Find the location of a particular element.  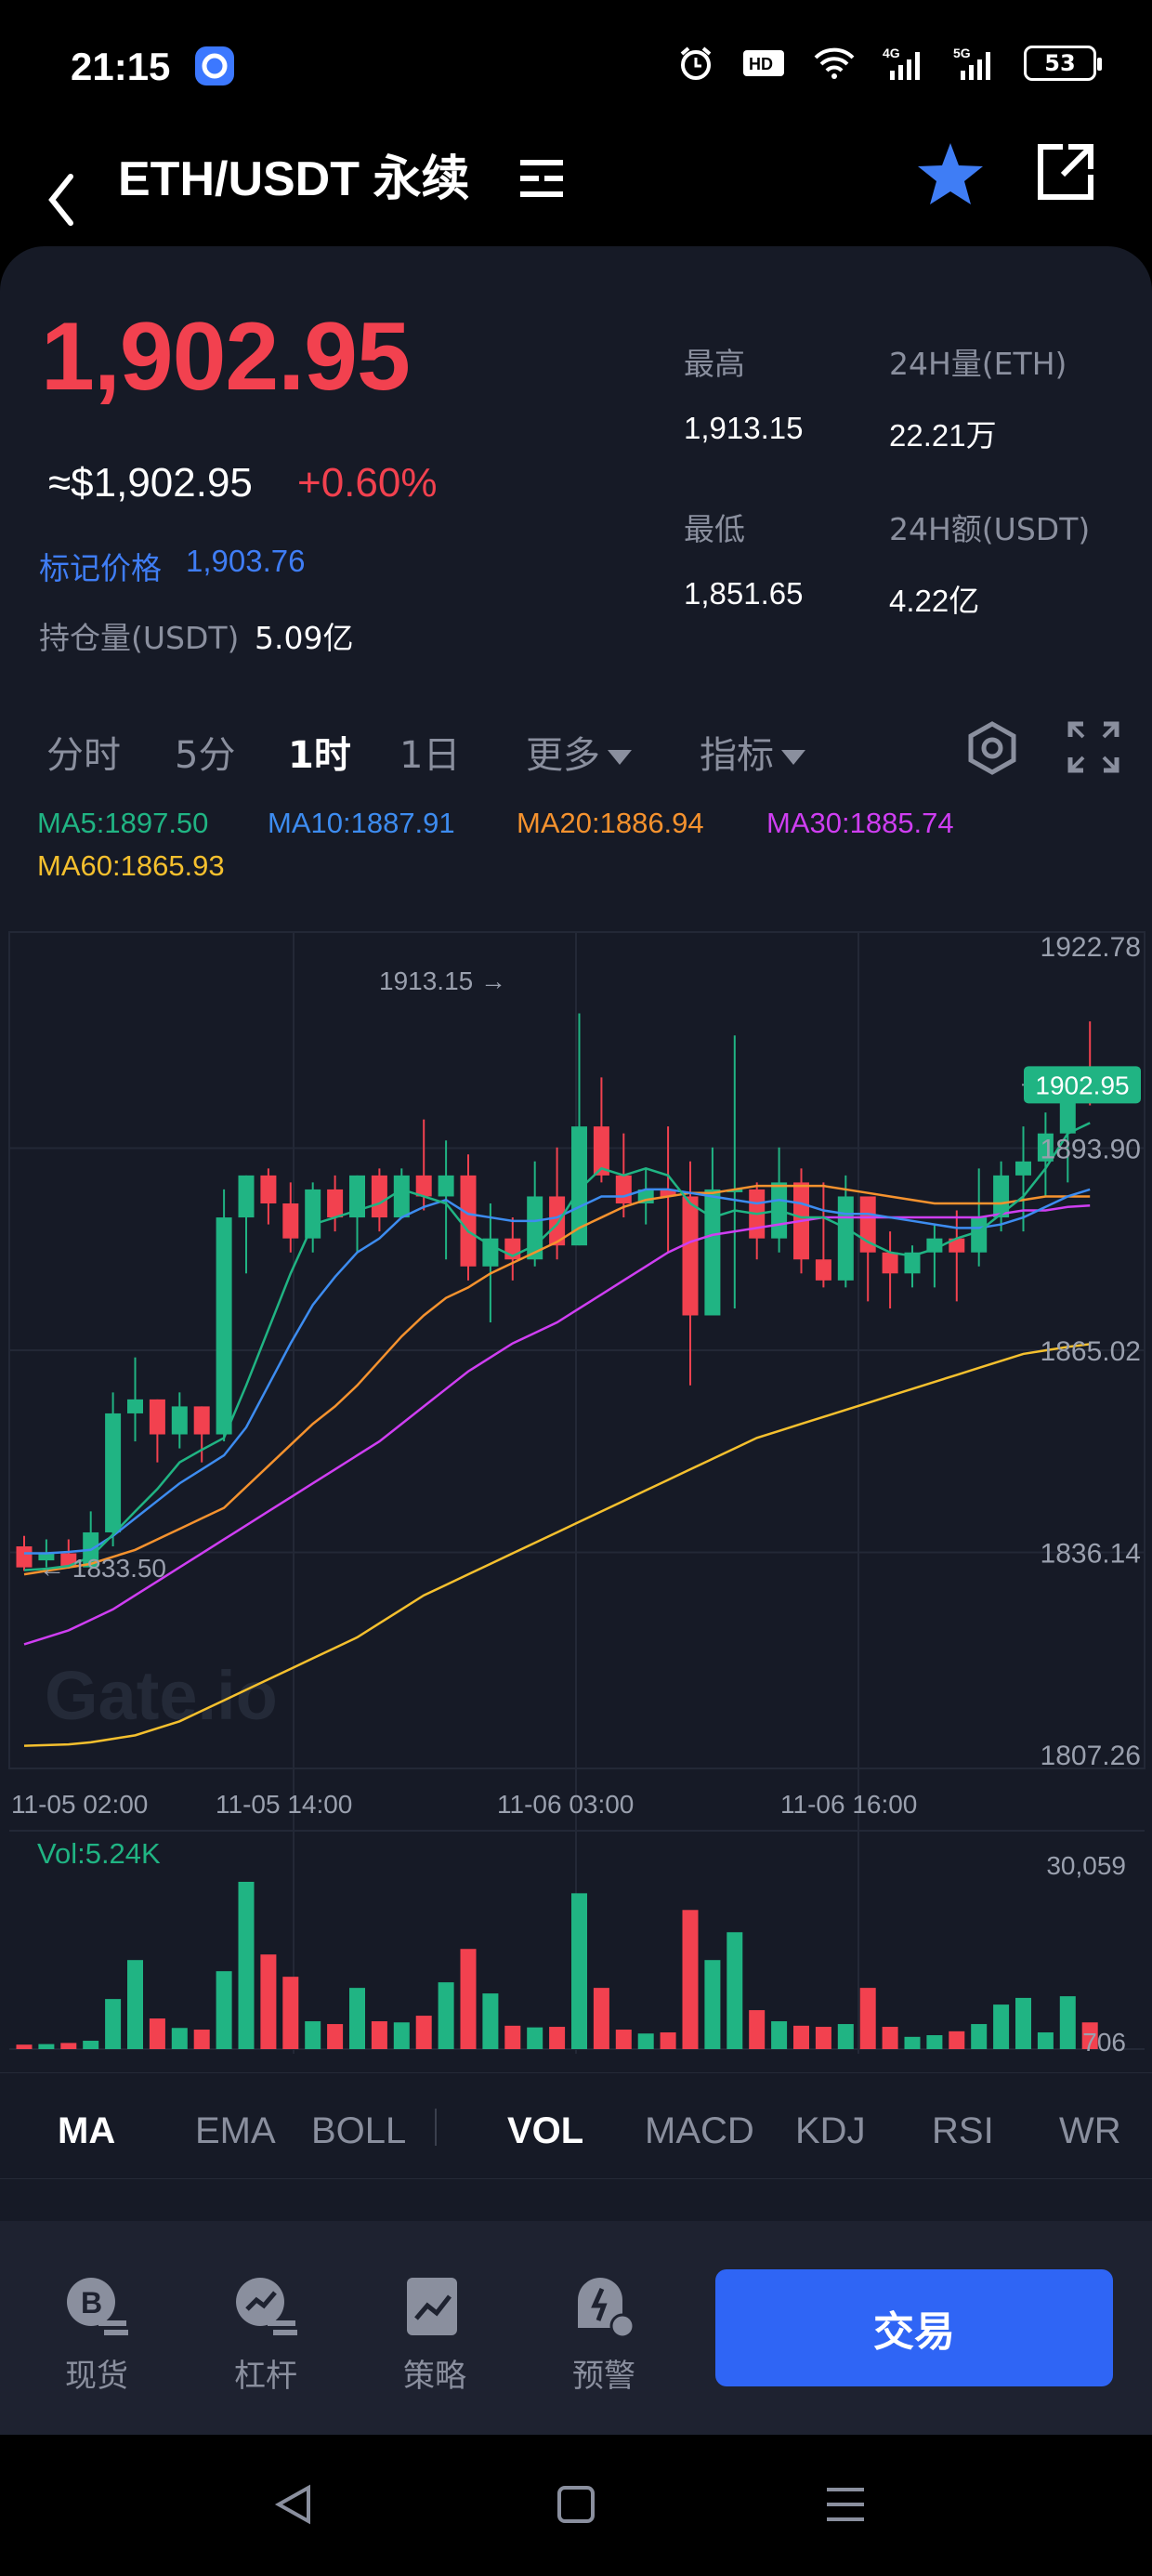

notification-app-icon is located at coordinates (214, 65).